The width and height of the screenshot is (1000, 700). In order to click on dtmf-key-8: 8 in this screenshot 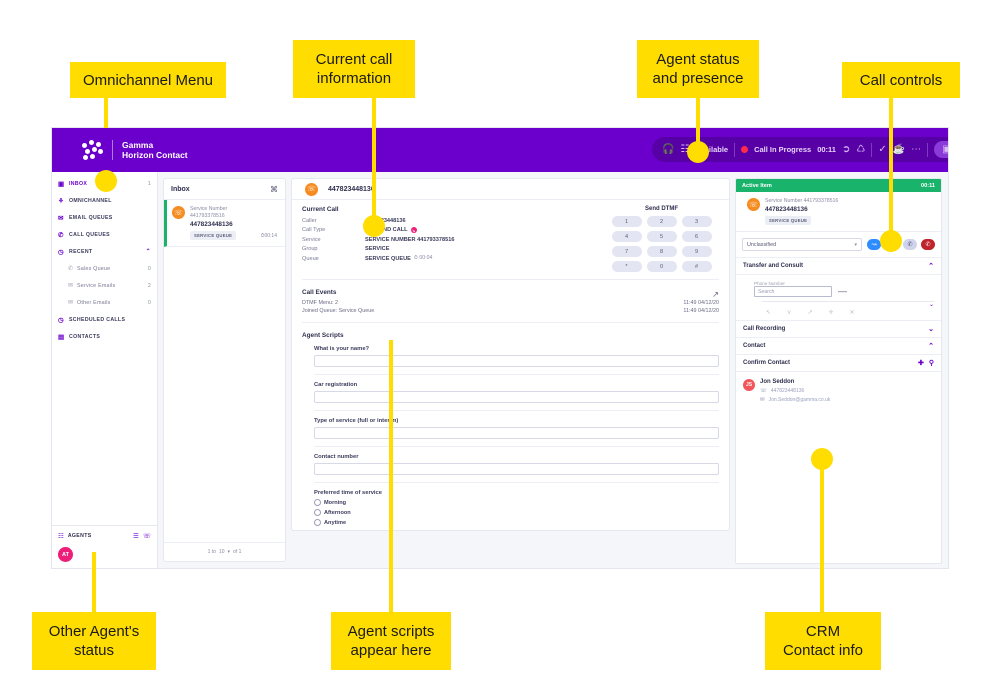, I will do `click(661, 251)`.